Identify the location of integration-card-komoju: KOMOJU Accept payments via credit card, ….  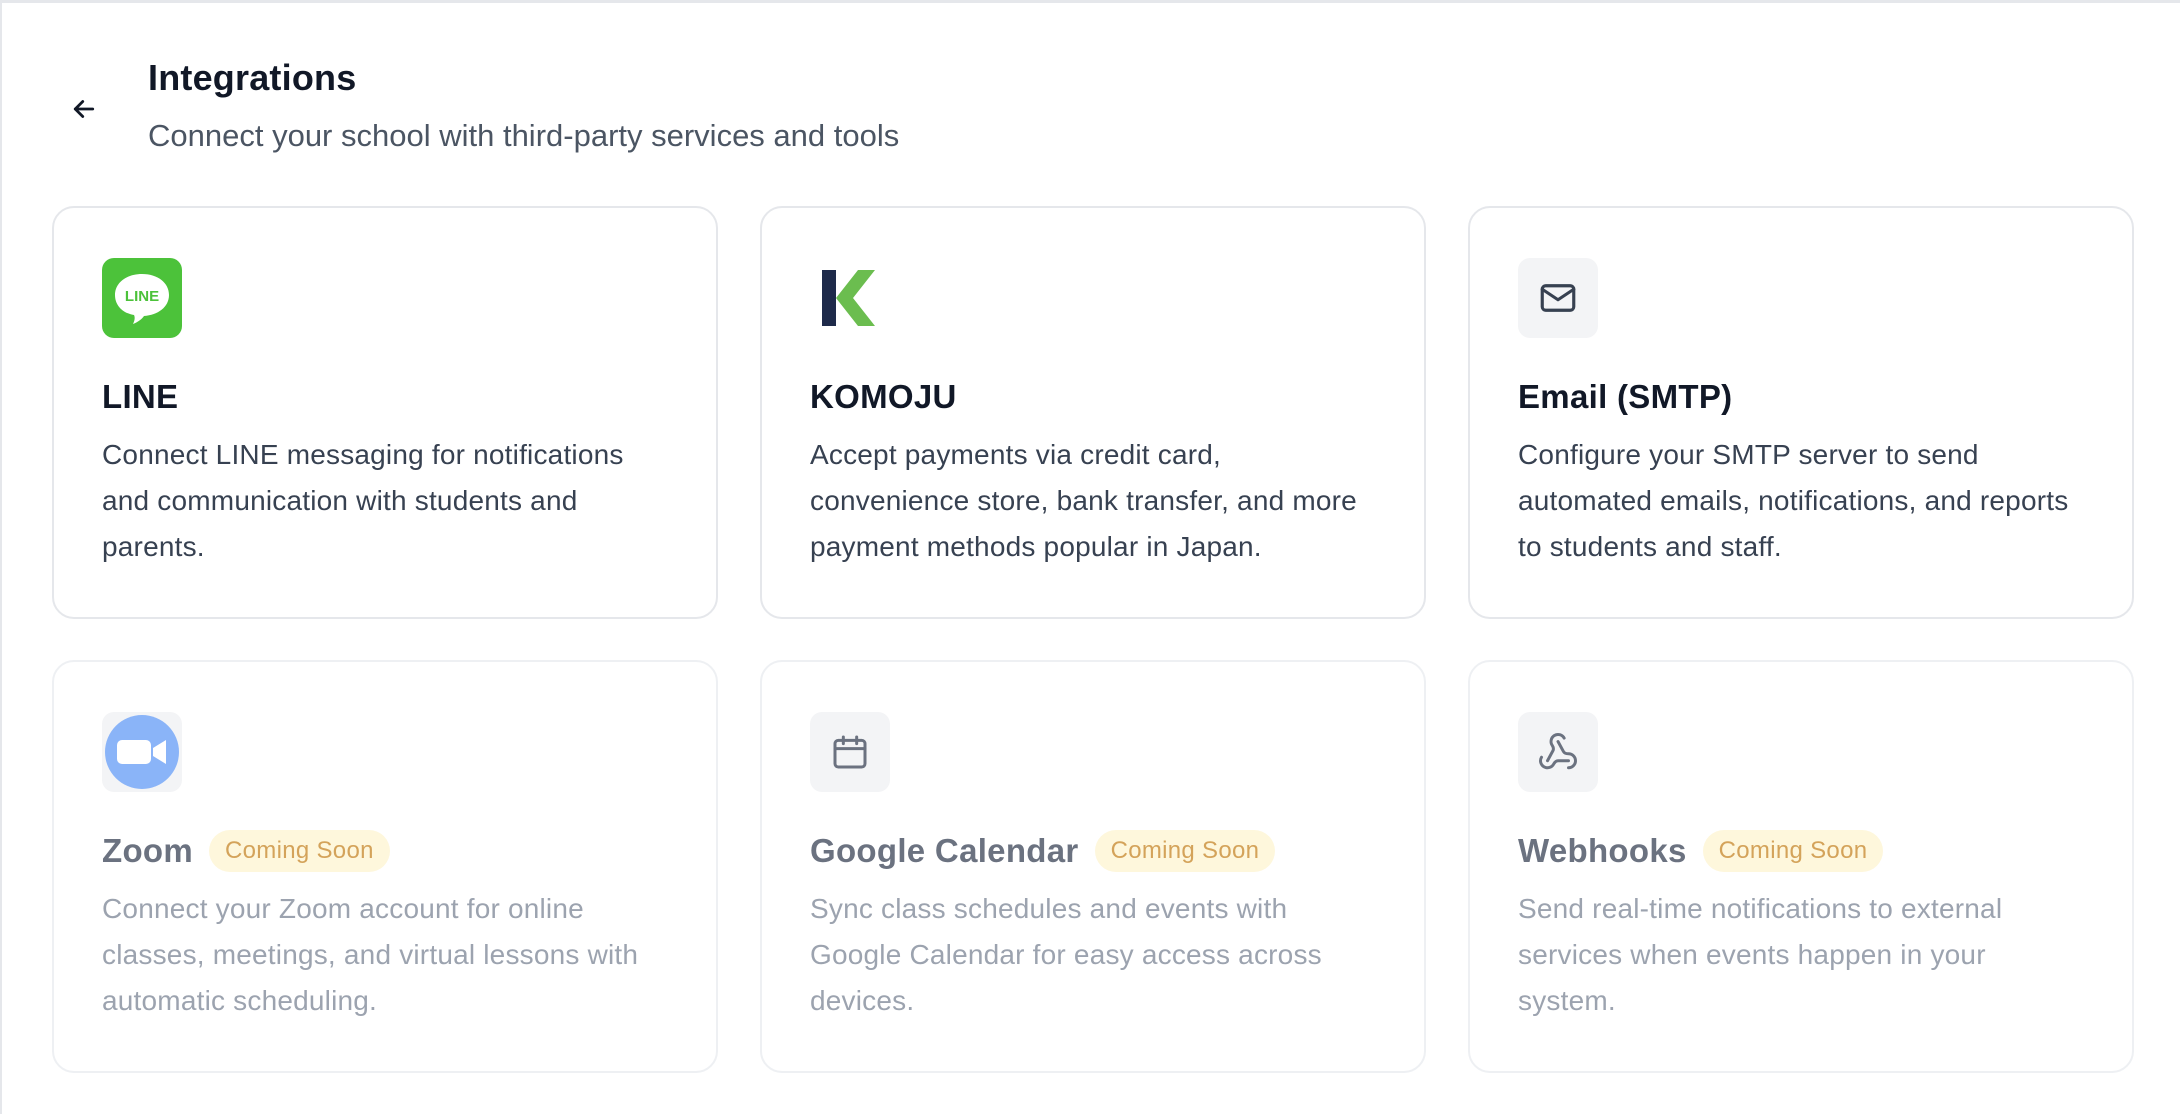
(1093, 412).